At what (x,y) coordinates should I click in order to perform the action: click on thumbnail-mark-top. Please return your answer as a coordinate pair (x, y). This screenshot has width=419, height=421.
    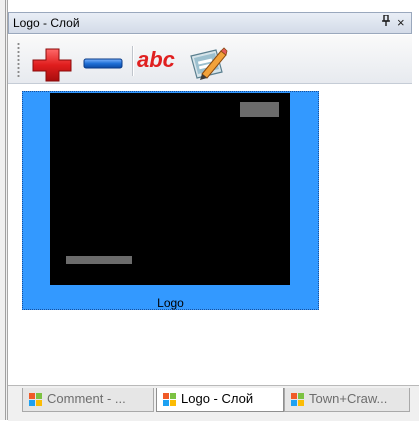
    Looking at the image, I should click on (259, 109).